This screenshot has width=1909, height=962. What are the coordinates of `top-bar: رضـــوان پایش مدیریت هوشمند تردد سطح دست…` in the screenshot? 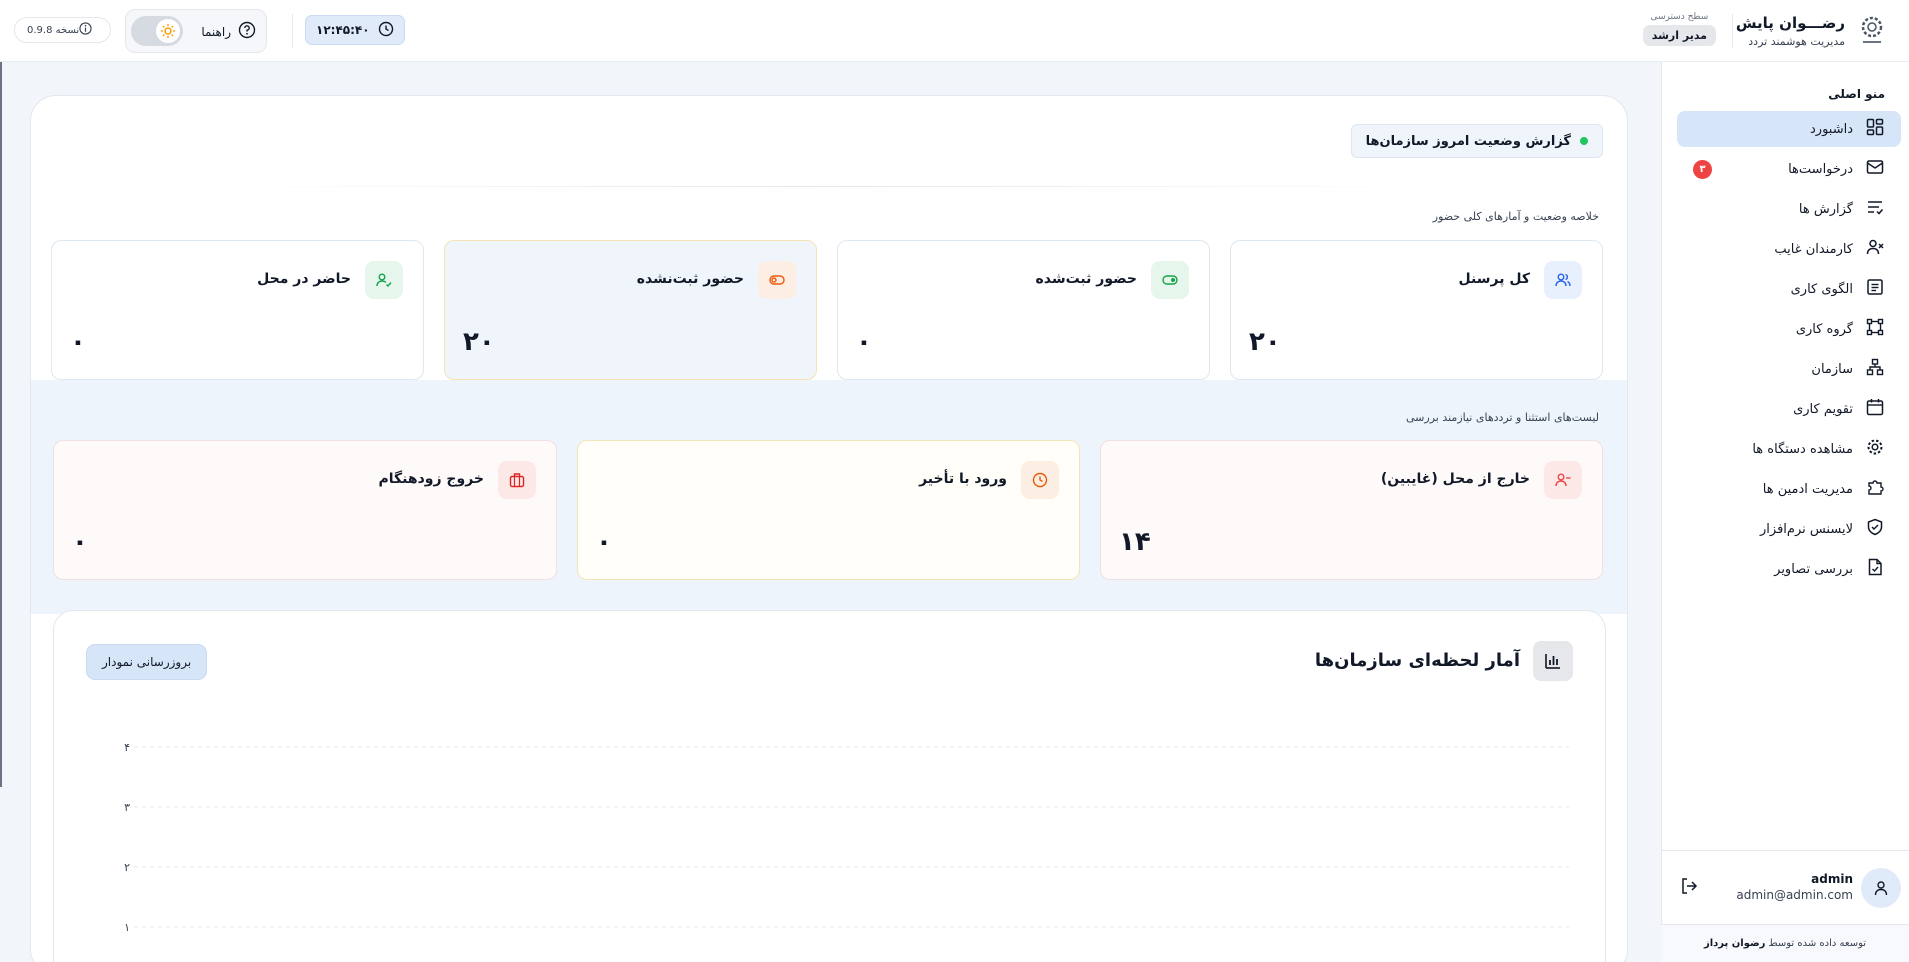 It's located at (954, 31).